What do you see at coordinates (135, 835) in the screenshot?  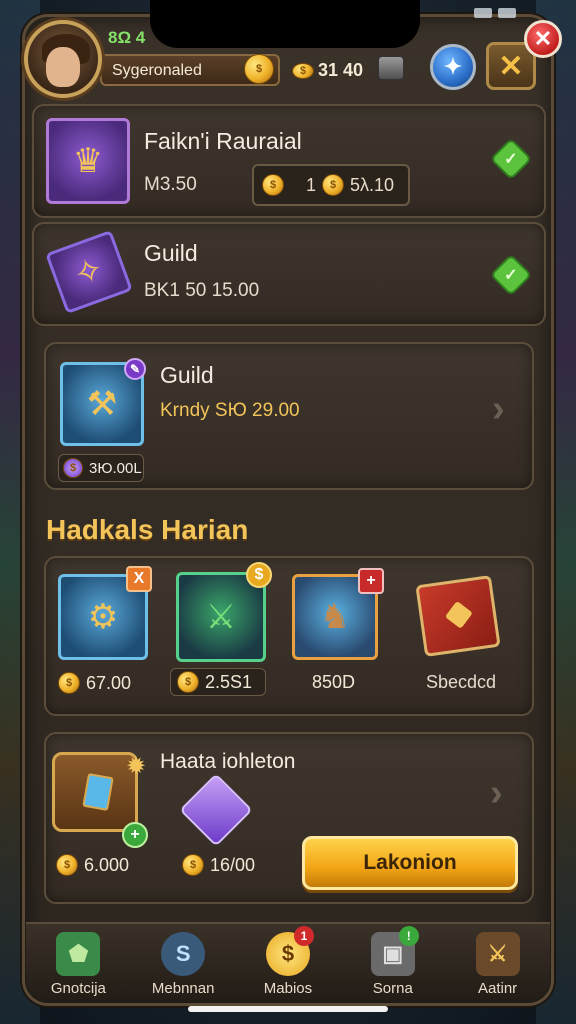 I see `chest-plus-badge: +` at bounding box center [135, 835].